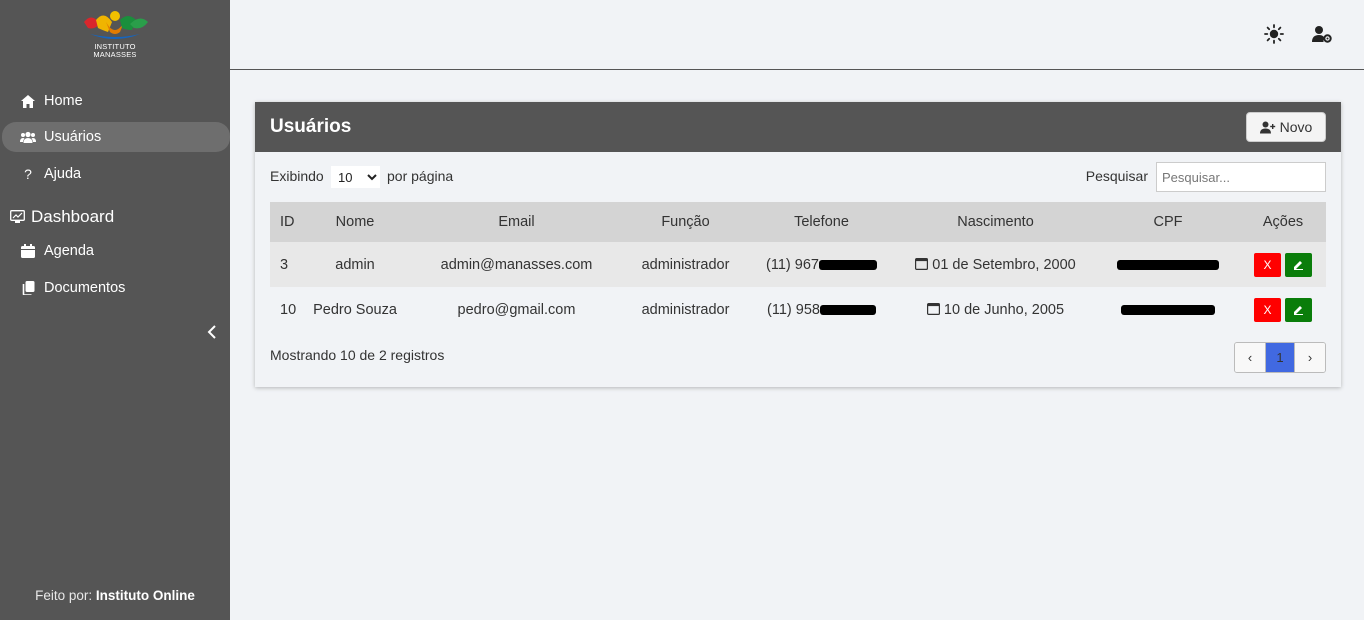 The image size is (1364, 620). Describe the element at coordinates (516, 222) in the screenshot. I see `column-header-email: Email` at that location.